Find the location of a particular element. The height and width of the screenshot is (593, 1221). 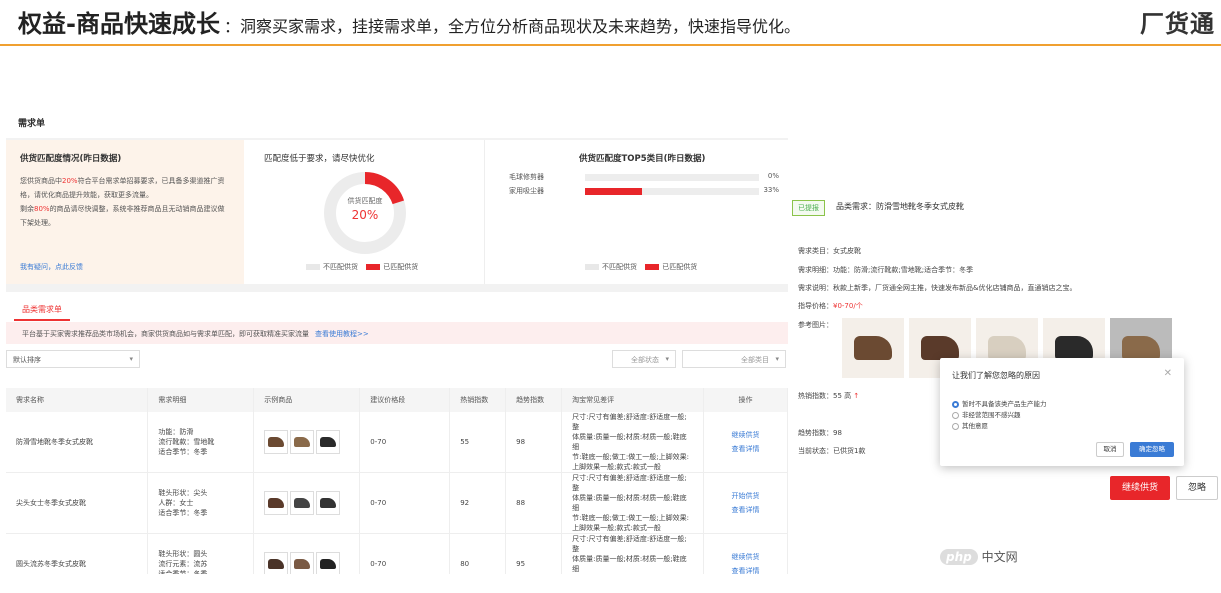

reason-option: 暂时不具备该类产品生产能力 is located at coordinates (999, 403).